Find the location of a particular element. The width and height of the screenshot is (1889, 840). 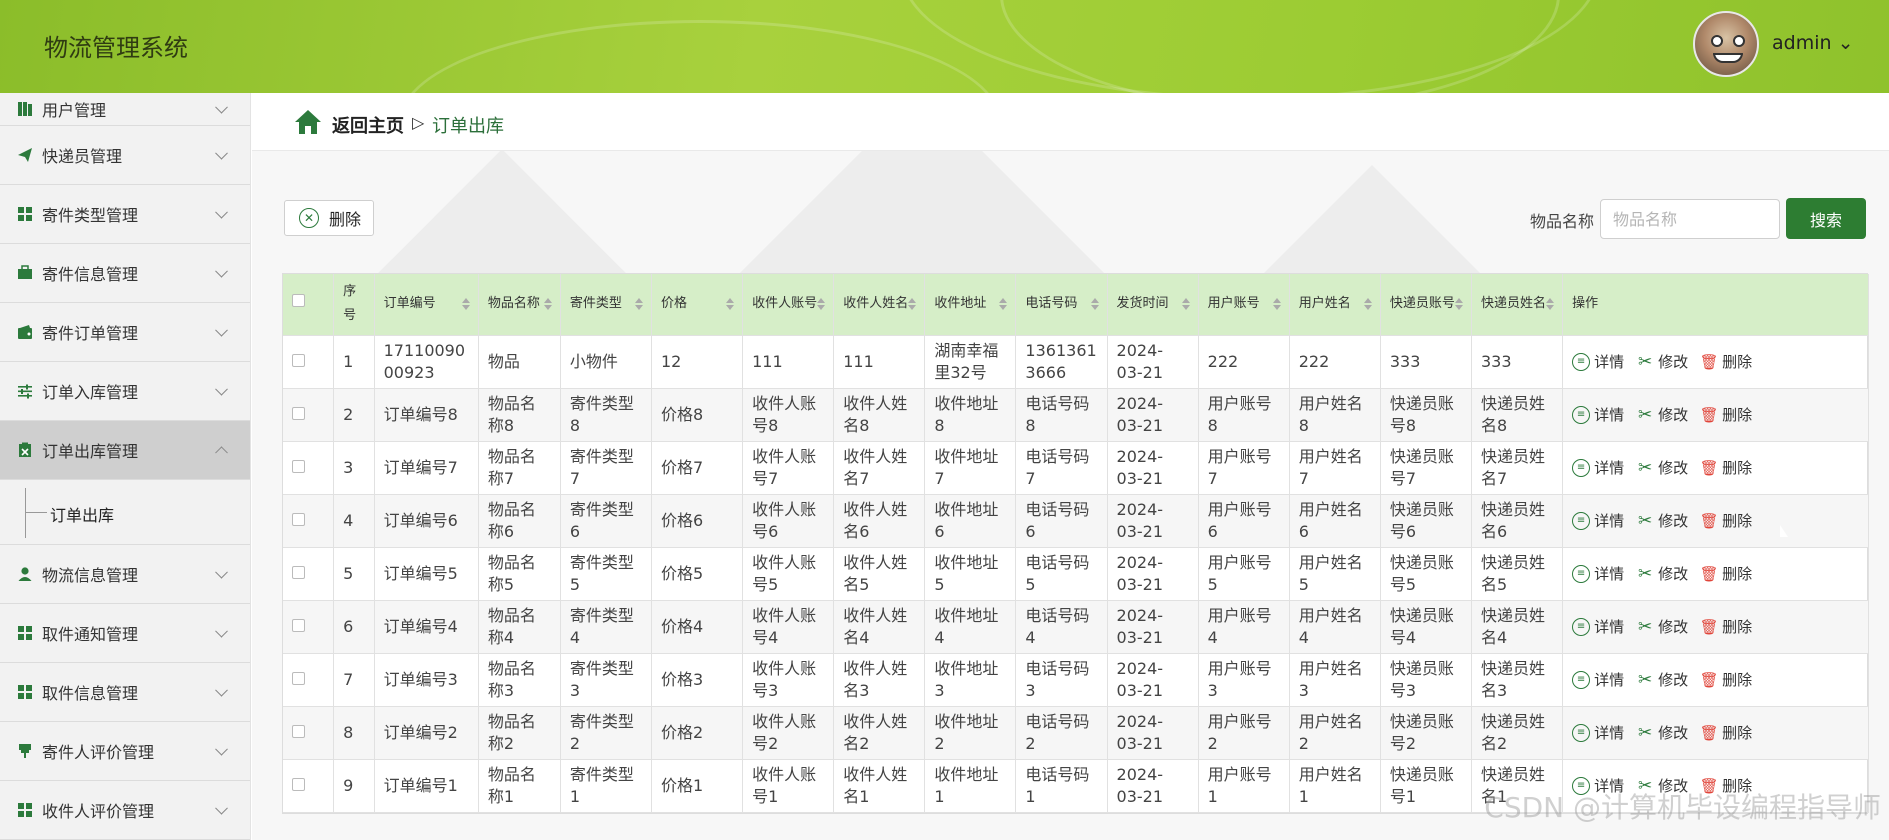

sidebar-item-recipient-reviews: 收件人评价管理 is located at coordinates (125, 810).